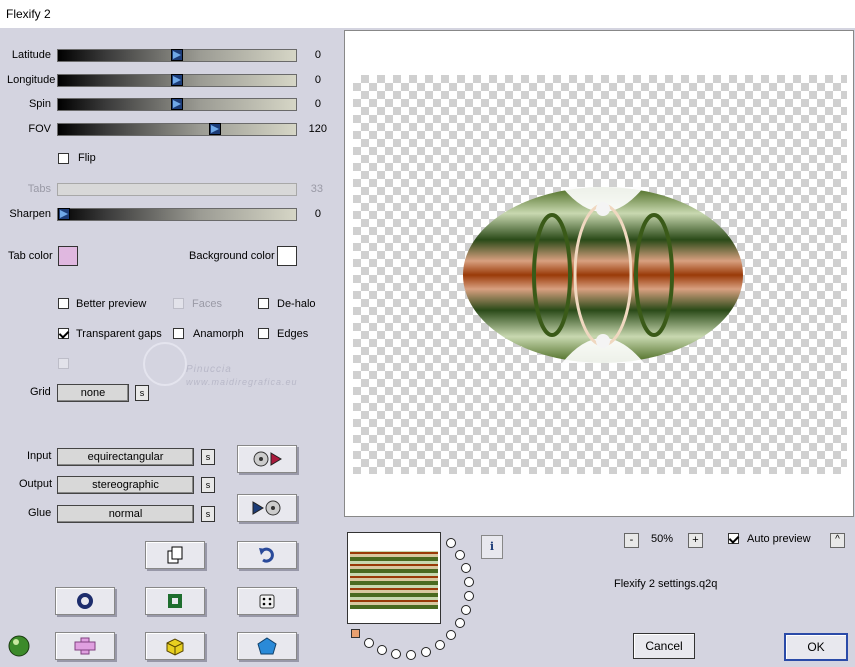 The image size is (855, 667). What do you see at coordinates (263, 303) in the screenshot?
I see `de-halo-checkbox` at bounding box center [263, 303].